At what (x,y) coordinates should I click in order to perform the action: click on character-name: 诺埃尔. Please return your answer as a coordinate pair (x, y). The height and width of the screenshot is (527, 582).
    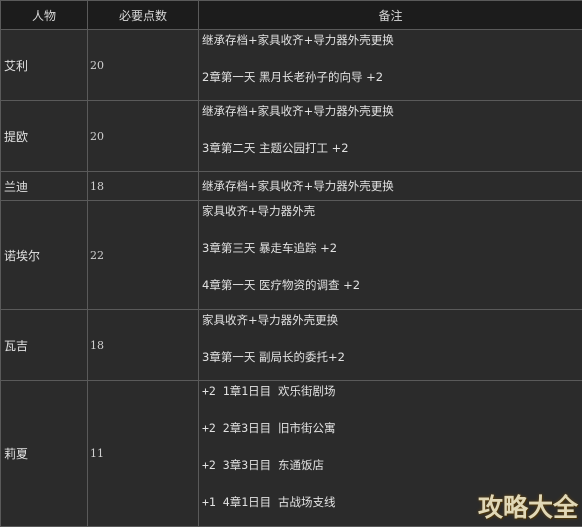
    Looking at the image, I should click on (44, 255).